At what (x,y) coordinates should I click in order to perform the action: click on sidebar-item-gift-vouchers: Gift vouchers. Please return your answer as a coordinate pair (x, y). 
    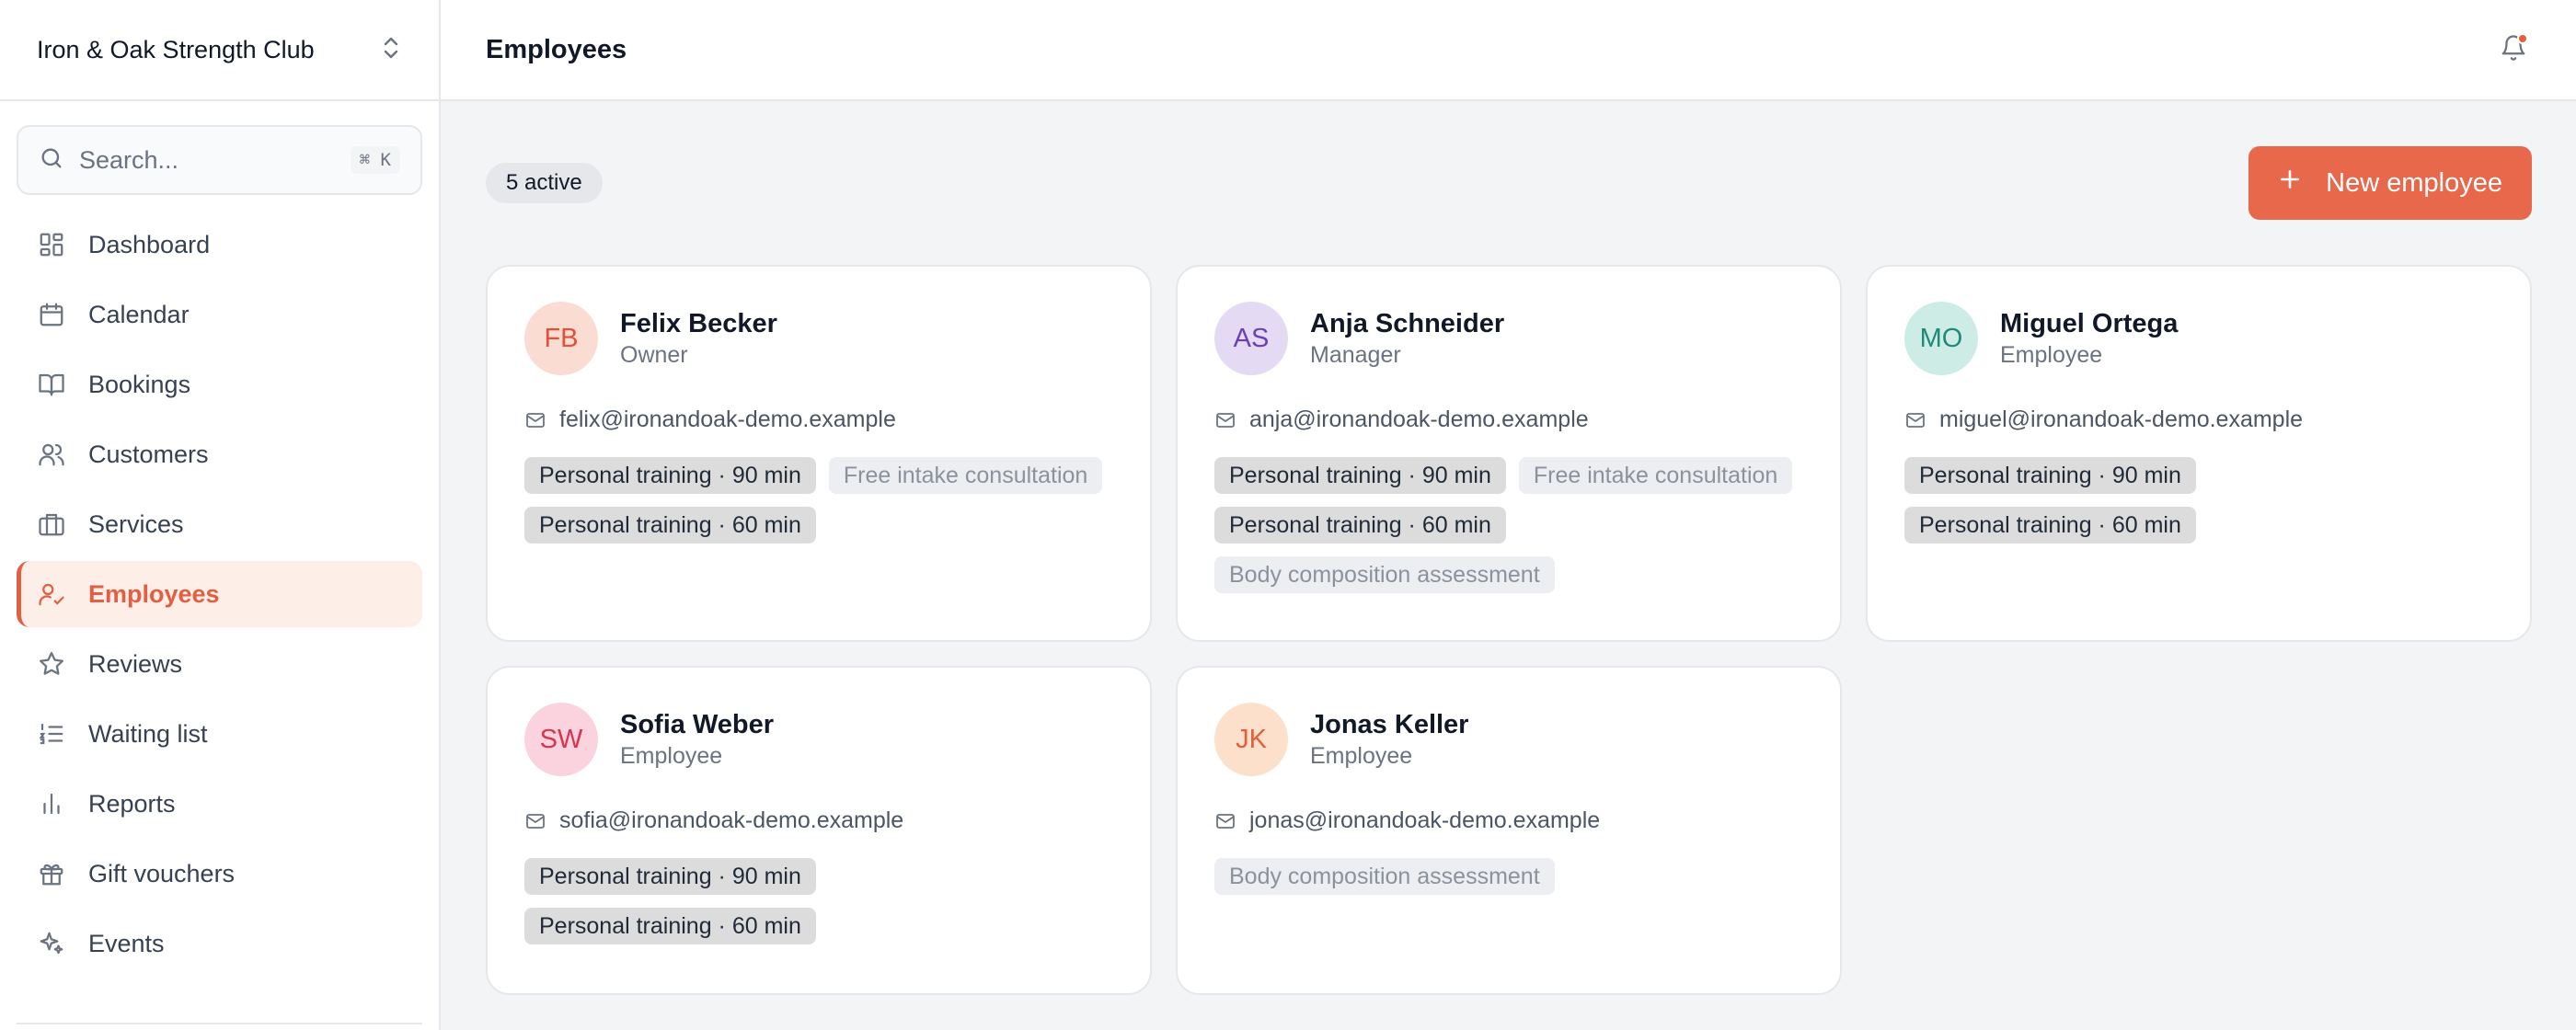
    Looking at the image, I should click on (219, 874).